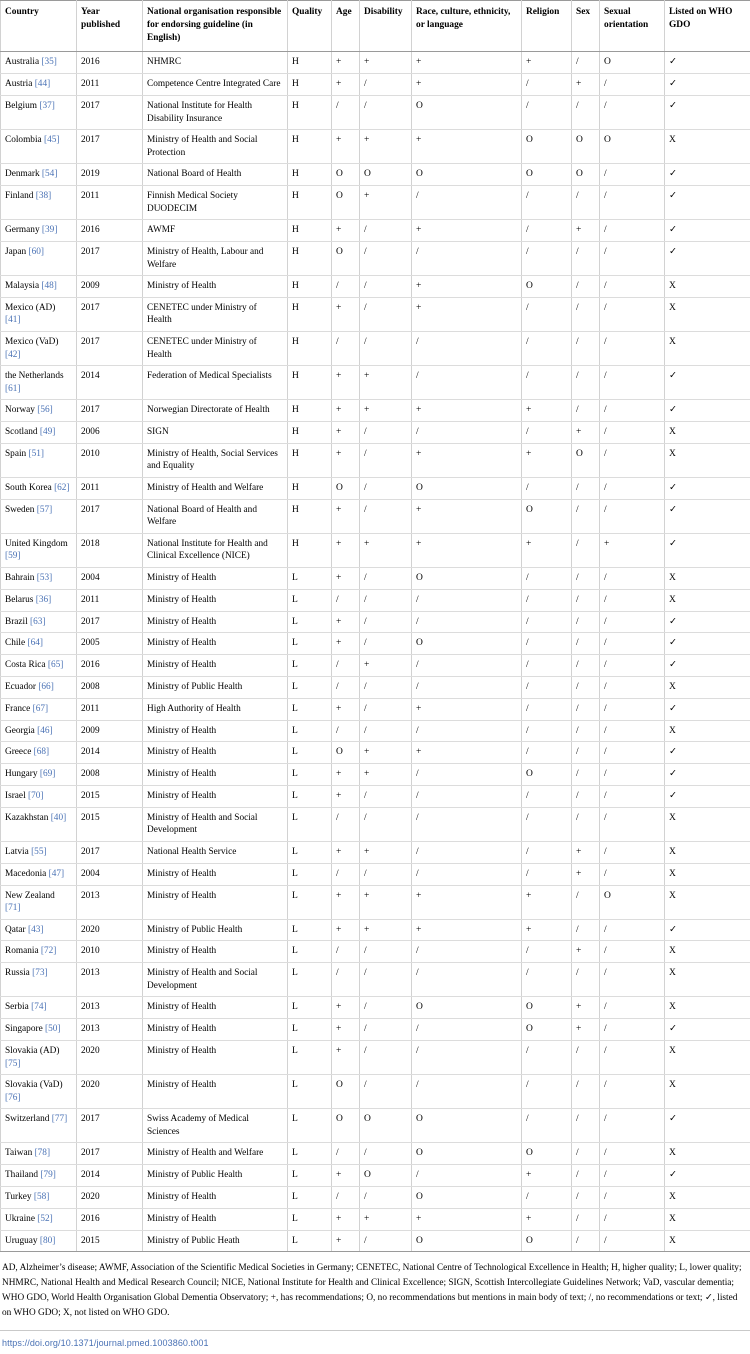 Image resolution: width=750 pixels, height=1354 pixels. What do you see at coordinates (45, 410) in the screenshot?
I see `reference-link: [56]` at bounding box center [45, 410].